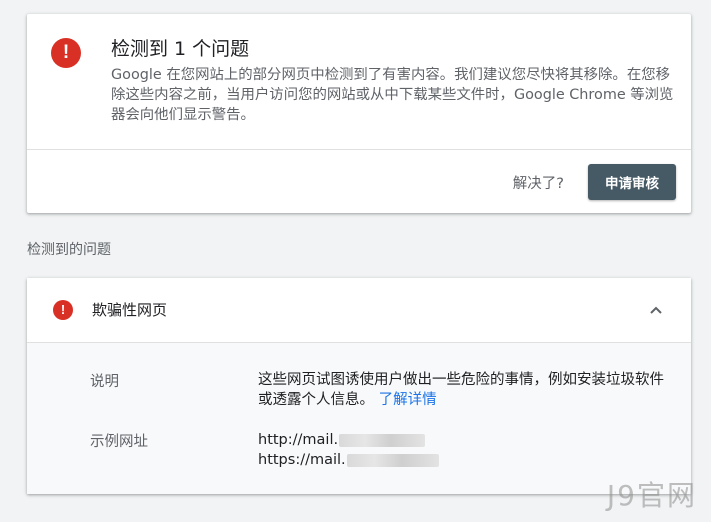 Image resolution: width=711 pixels, height=522 pixels. What do you see at coordinates (632, 182) in the screenshot?
I see `request-review-button: 申请审核` at bounding box center [632, 182].